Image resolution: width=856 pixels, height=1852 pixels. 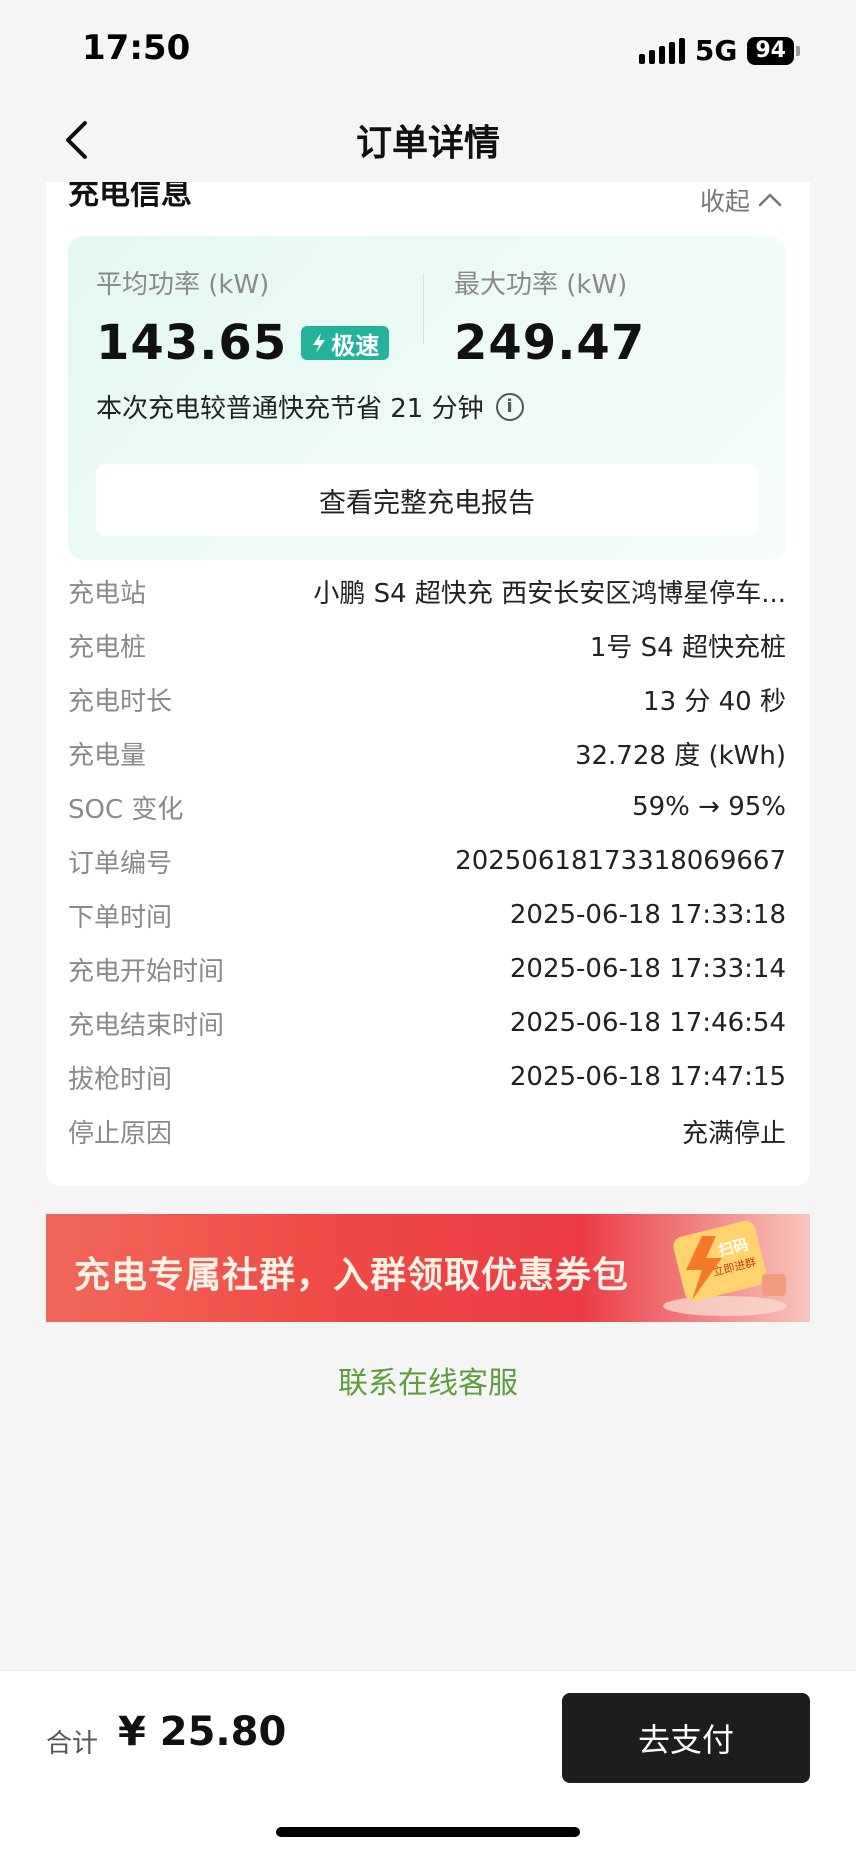 What do you see at coordinates (120, 1079) in the screenshot?
I see `detail-label: 拔枪时间` at bounding box center [120, 1079].